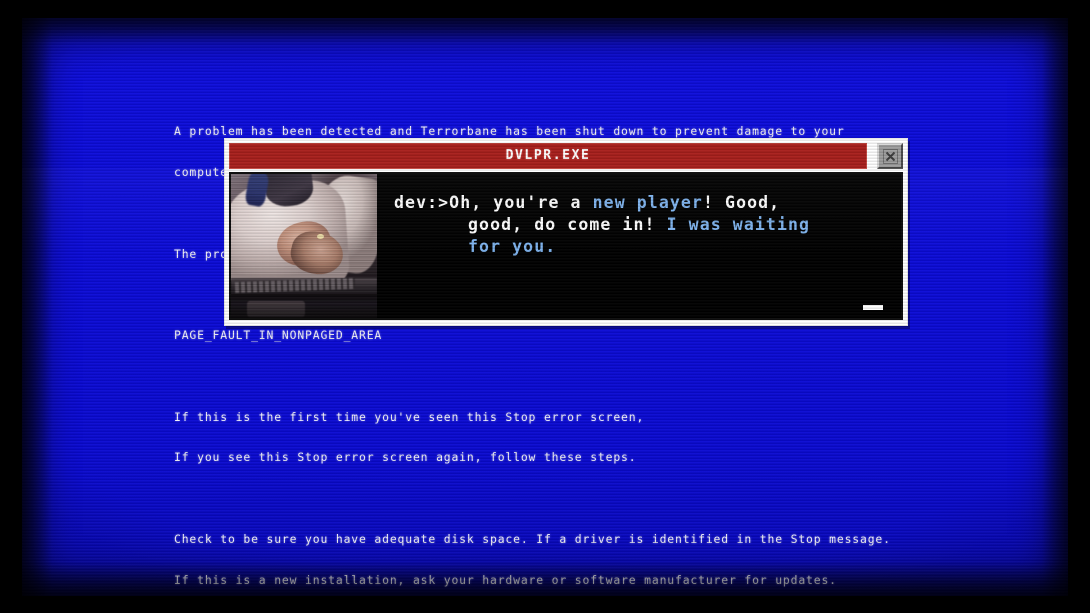 This screenshot has height=613, width=1090. I want to click on bsod-line-6: PAGE_FAULT_IN_NONPAGED_AREA, so click(278, 335).